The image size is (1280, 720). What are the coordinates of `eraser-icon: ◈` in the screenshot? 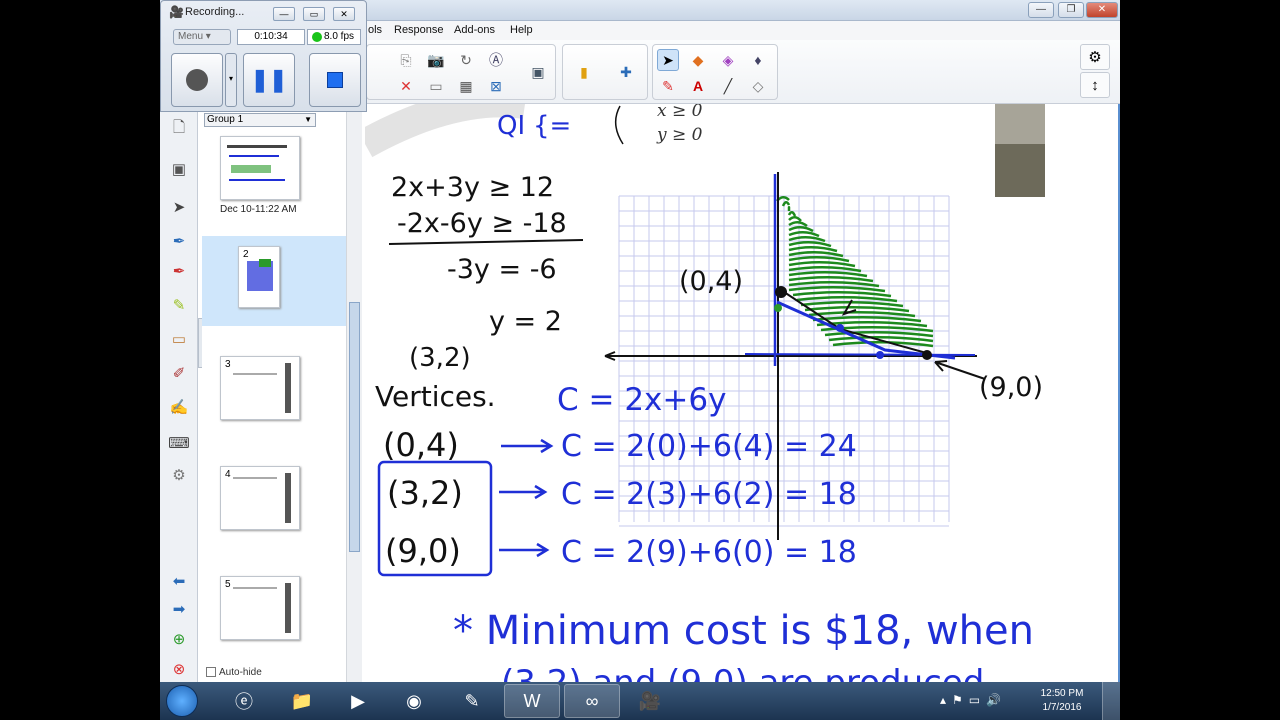 It's located at (728, 60).